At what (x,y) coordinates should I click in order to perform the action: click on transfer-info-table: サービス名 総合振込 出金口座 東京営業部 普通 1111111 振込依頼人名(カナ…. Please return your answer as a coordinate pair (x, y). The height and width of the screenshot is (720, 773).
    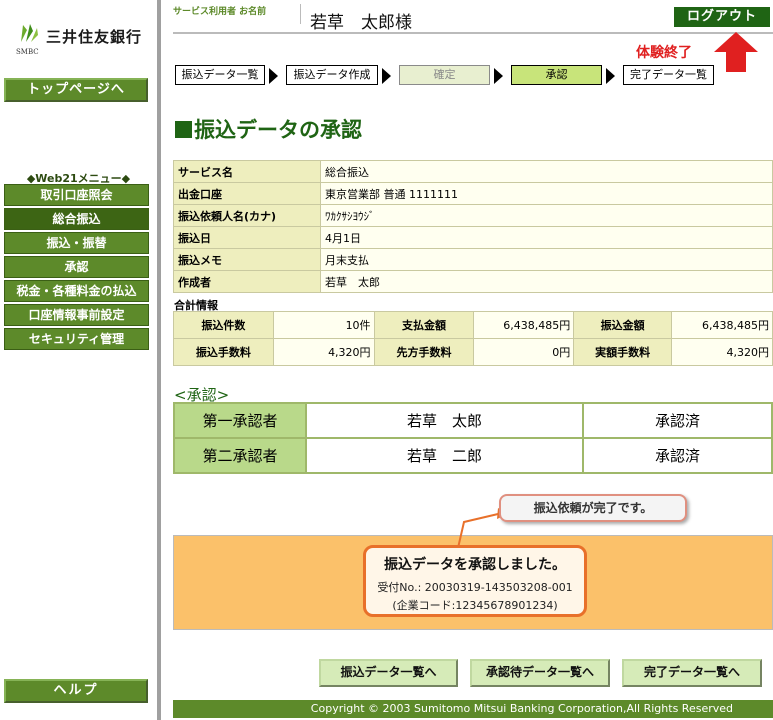
    Looking at the image, I should click on (473, 226).